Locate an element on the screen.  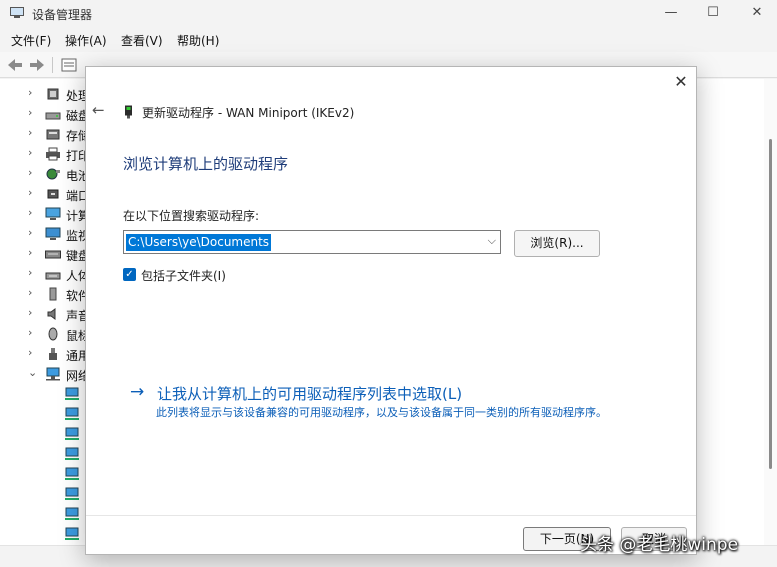
minimize-button: — is located at coordinates (671, 14).